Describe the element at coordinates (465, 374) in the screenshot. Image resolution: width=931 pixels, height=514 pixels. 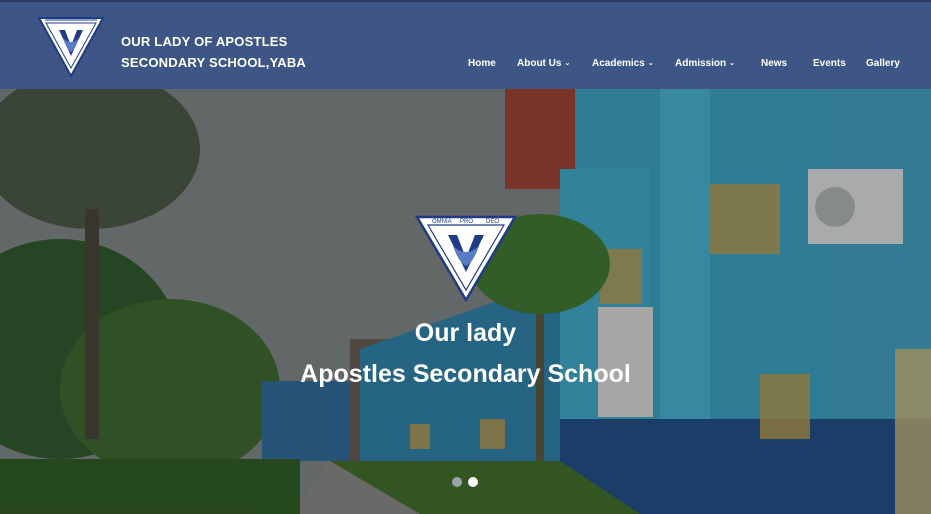
I see `hero-title-line2: Apostles Secondary School` at that location.